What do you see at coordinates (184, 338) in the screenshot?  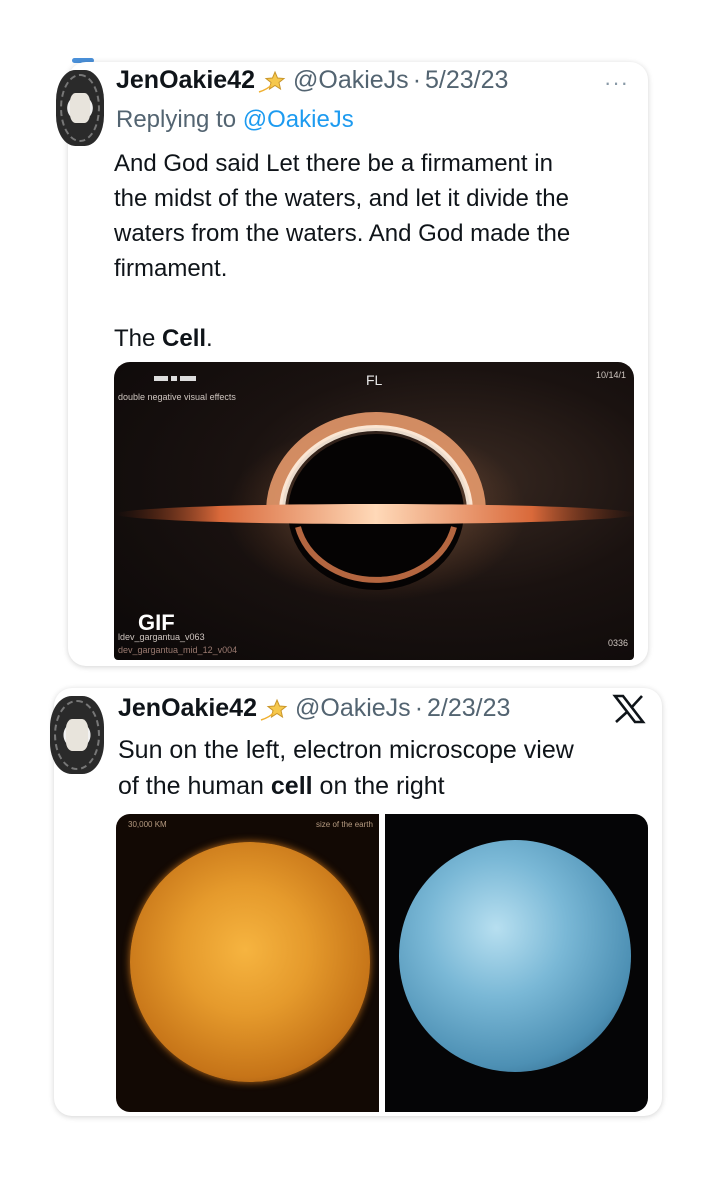 I see `bold-text: Cell` at bounding box center [184, 338].